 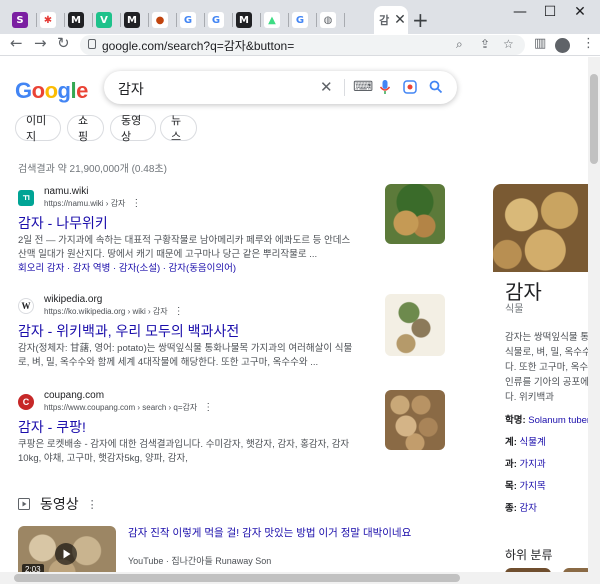 I want to click on result-url-text: https://ko.wikipedia.org › wiki › 감자, so click(x=106, y=311).